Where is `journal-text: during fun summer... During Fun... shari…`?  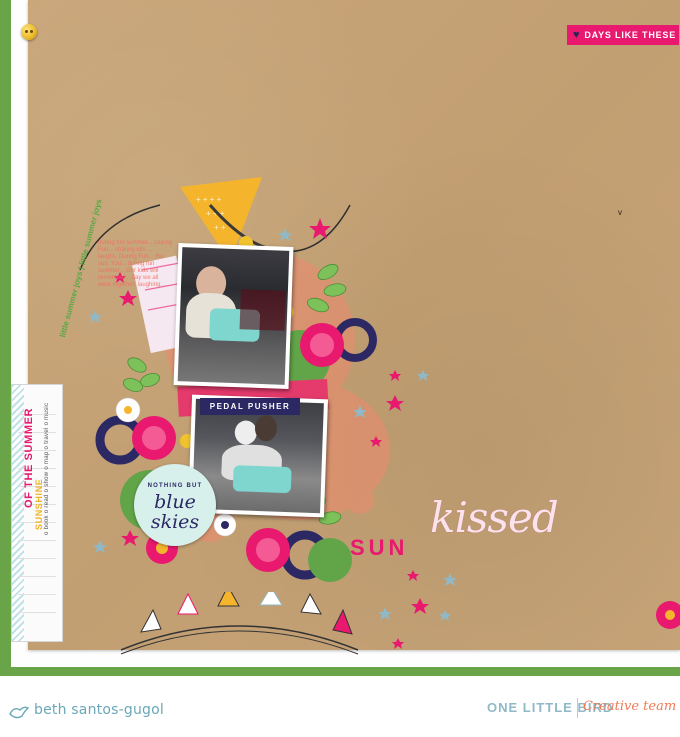 journal-text: during fun summer... During Fun... shari… is located at coordinates (135, 264).